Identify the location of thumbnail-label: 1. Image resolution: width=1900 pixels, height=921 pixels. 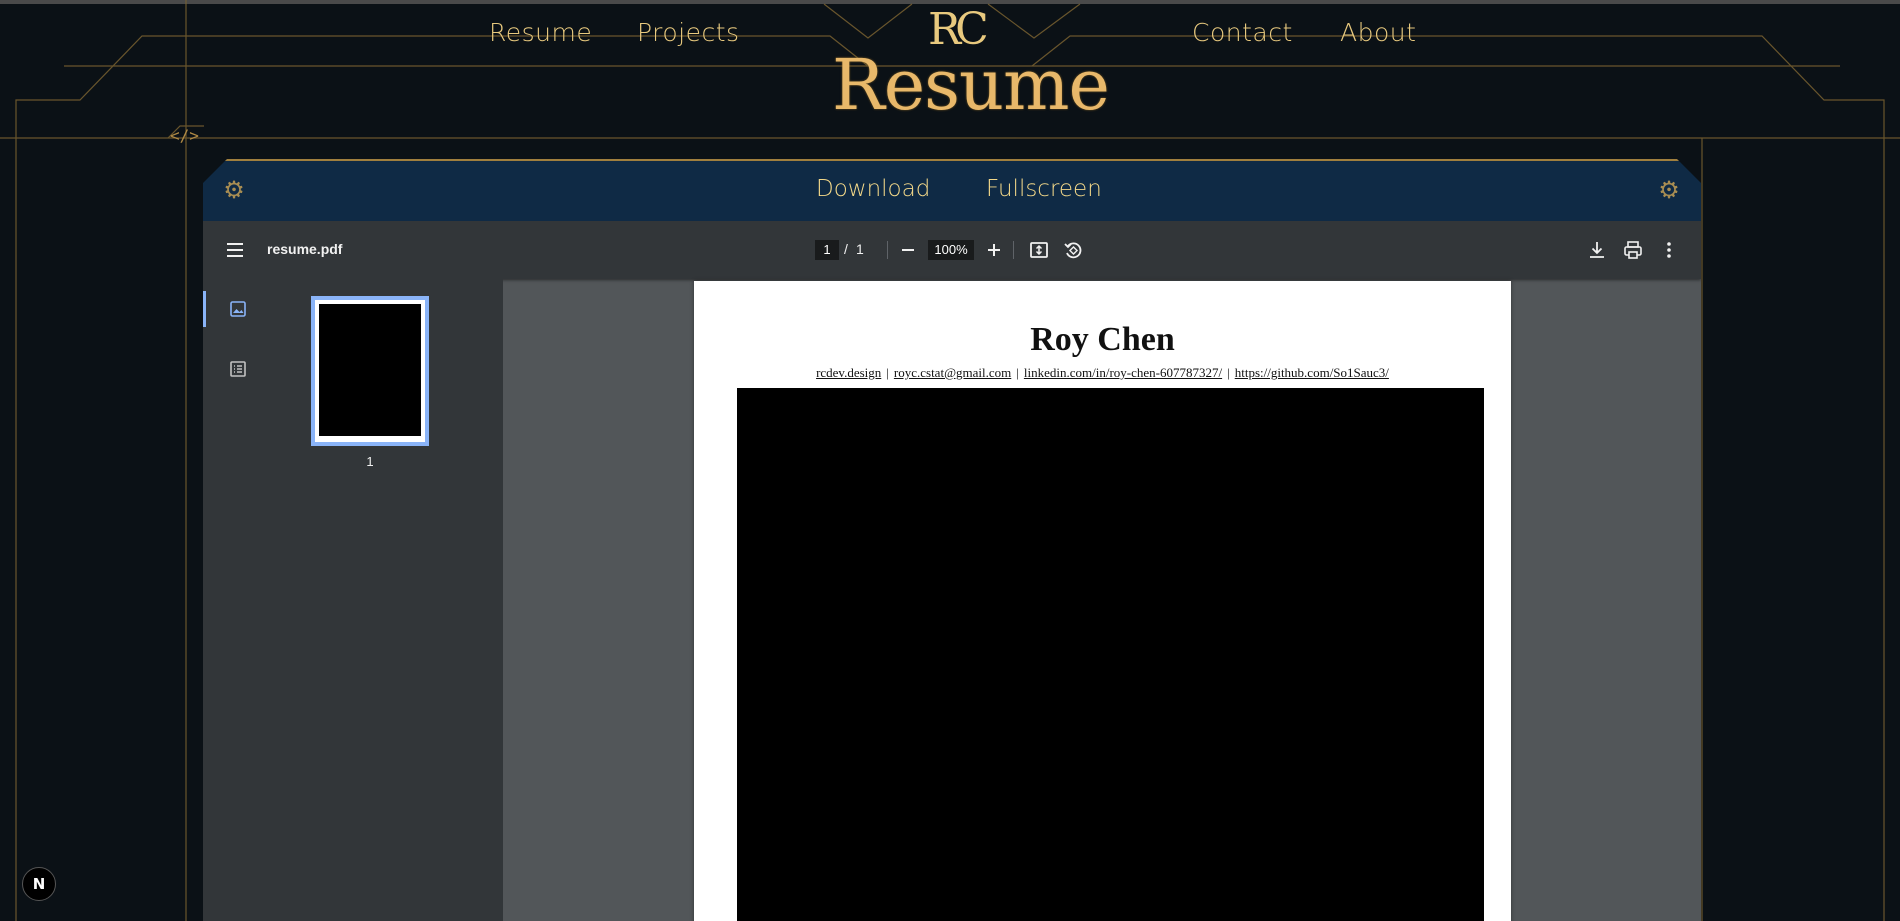
(370, 461).